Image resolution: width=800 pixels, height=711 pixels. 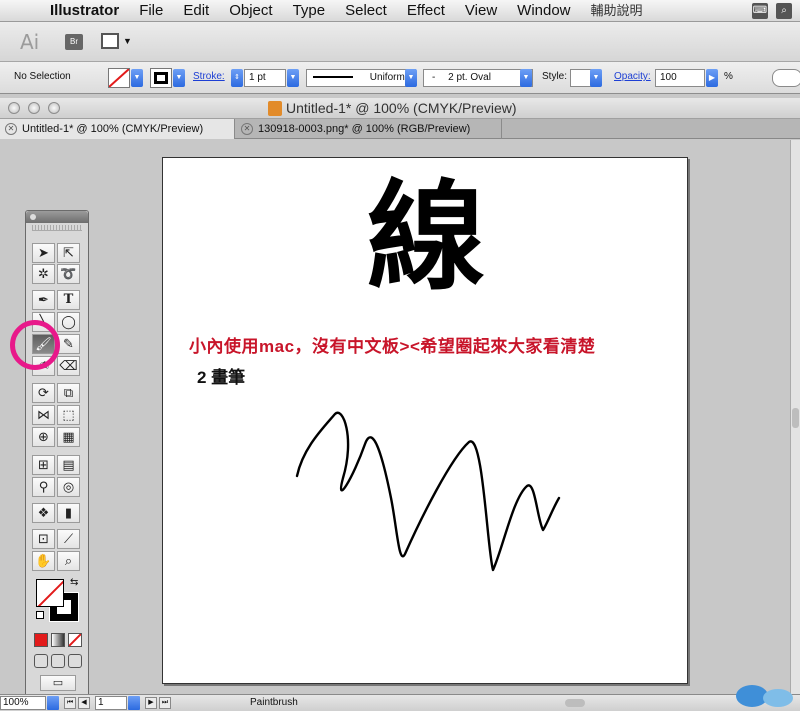 What do you see at coordinates (57, 217) in the screenshot?
I see `tools-panel-header` at bounding box center [57, 217].